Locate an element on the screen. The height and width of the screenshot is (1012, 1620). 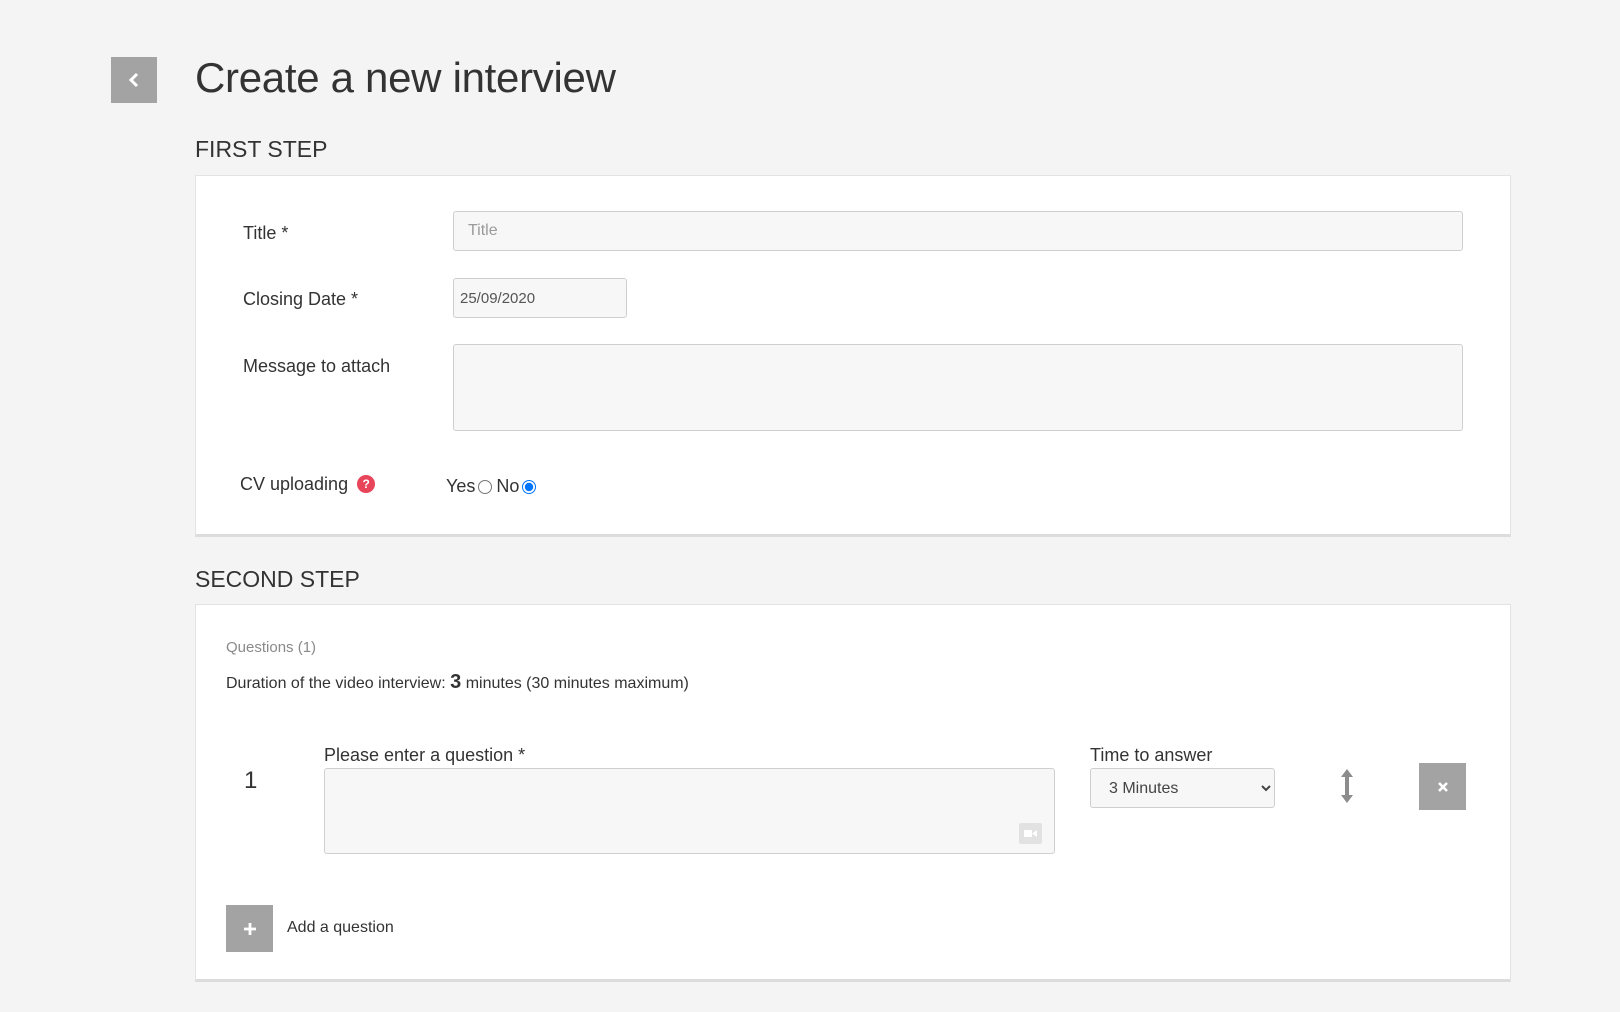
add-question-button is located at coordinates (249, 928).